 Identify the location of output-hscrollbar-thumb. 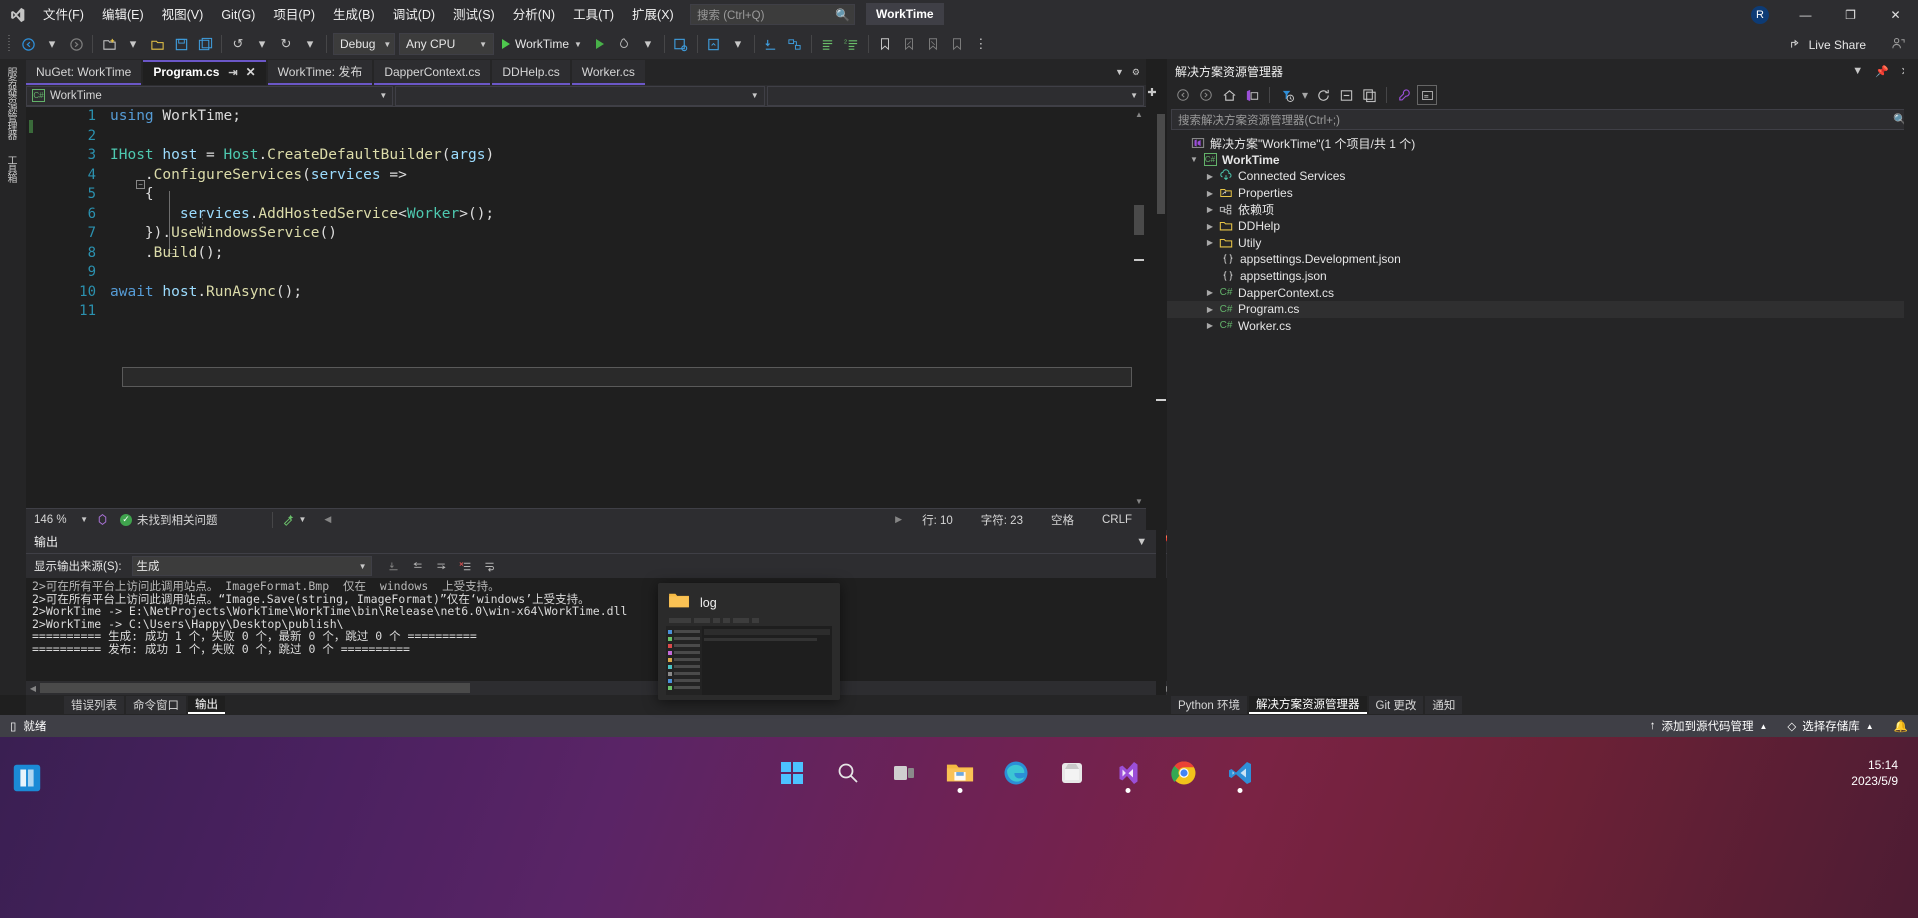
(255, 688).